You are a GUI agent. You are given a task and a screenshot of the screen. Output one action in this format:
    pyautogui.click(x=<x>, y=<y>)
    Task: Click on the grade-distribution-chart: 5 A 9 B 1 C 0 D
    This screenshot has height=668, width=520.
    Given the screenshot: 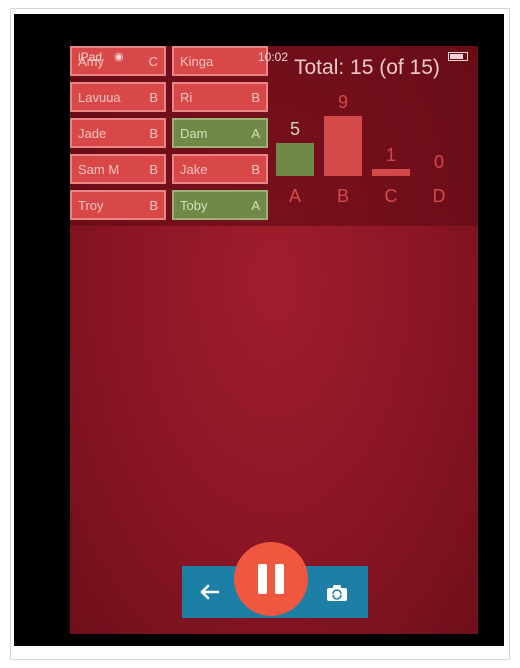 What is the action you would take?
    pyautogui.click(x=376, y=159)
    